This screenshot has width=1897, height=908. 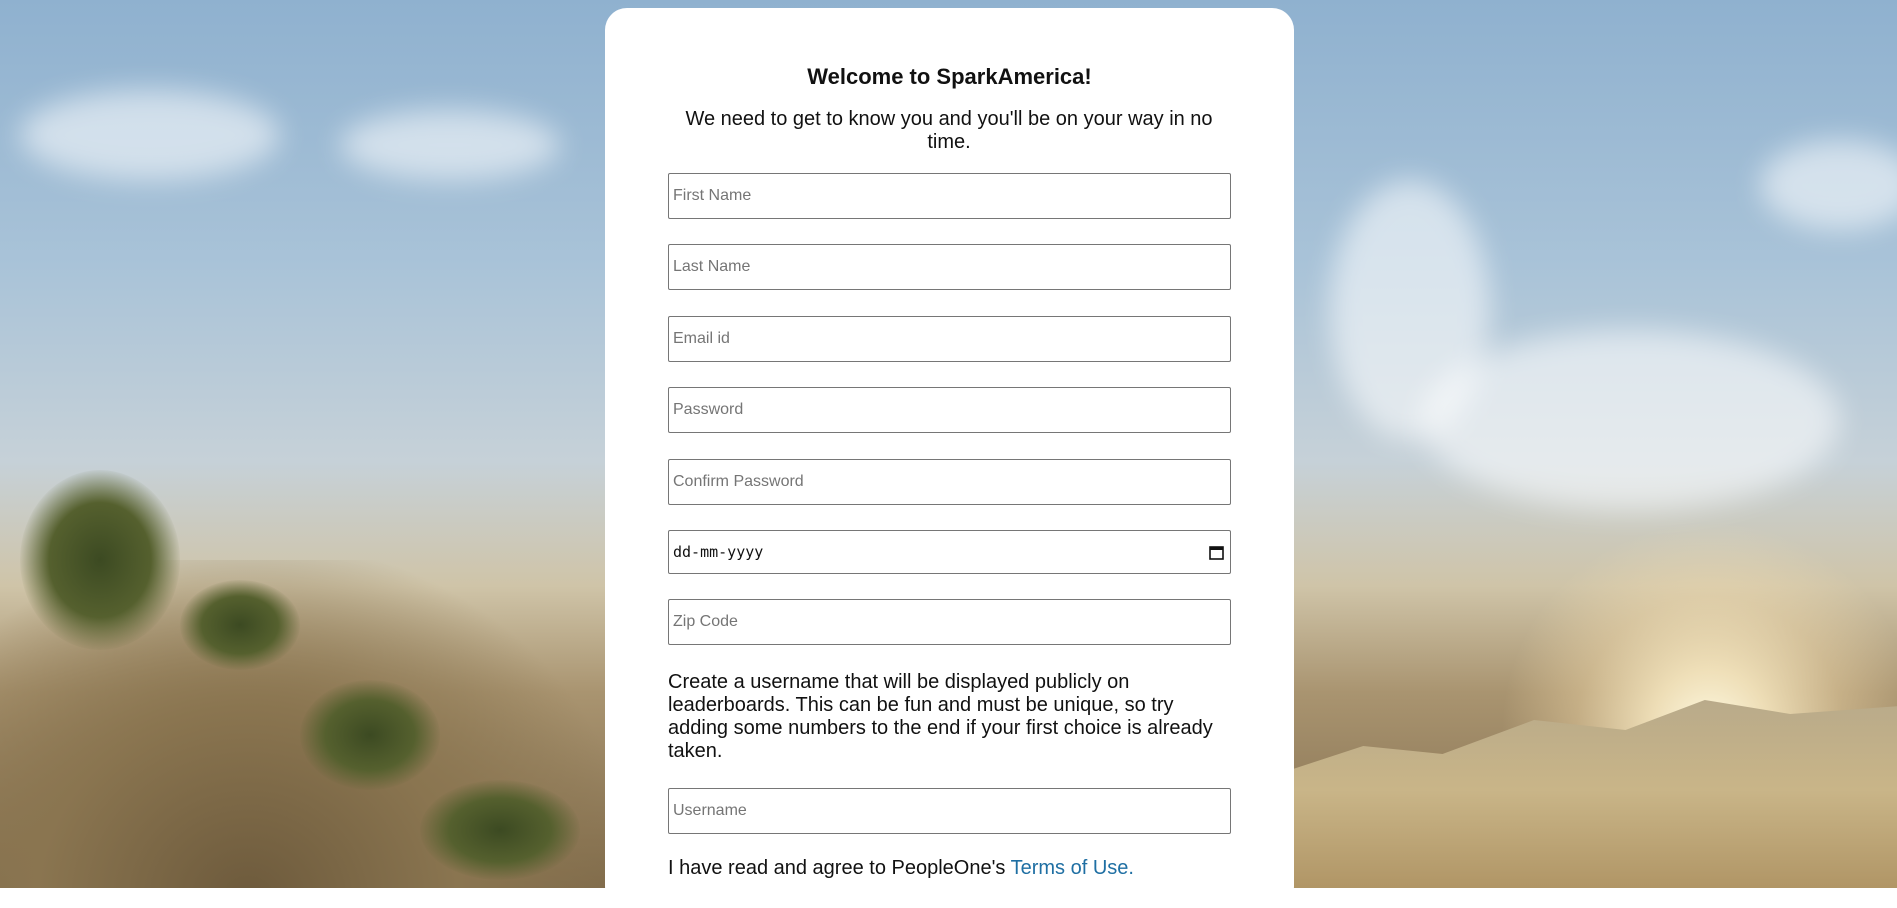 I want to click on confirm-password-input, so click(x=949, y=482).